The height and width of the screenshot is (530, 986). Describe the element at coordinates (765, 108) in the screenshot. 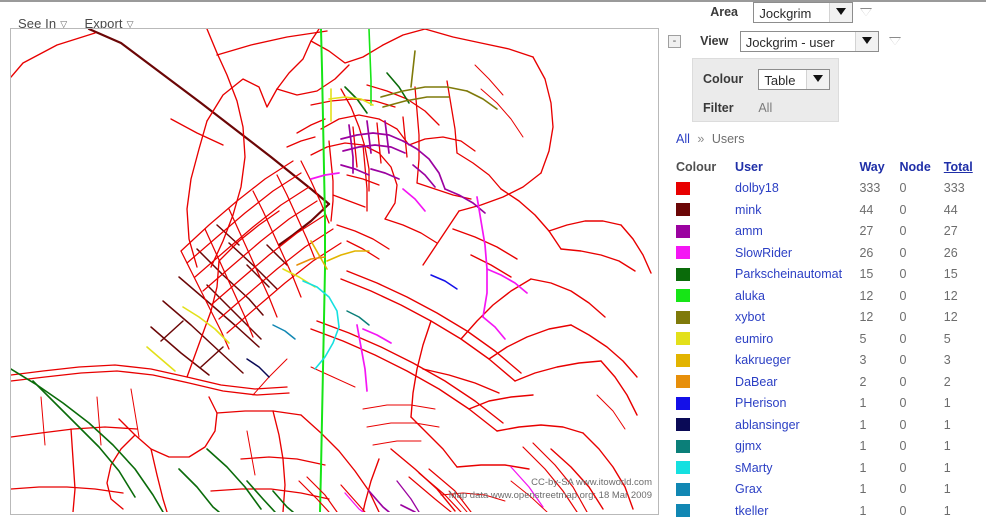

I see `filter-value: All` at that location.